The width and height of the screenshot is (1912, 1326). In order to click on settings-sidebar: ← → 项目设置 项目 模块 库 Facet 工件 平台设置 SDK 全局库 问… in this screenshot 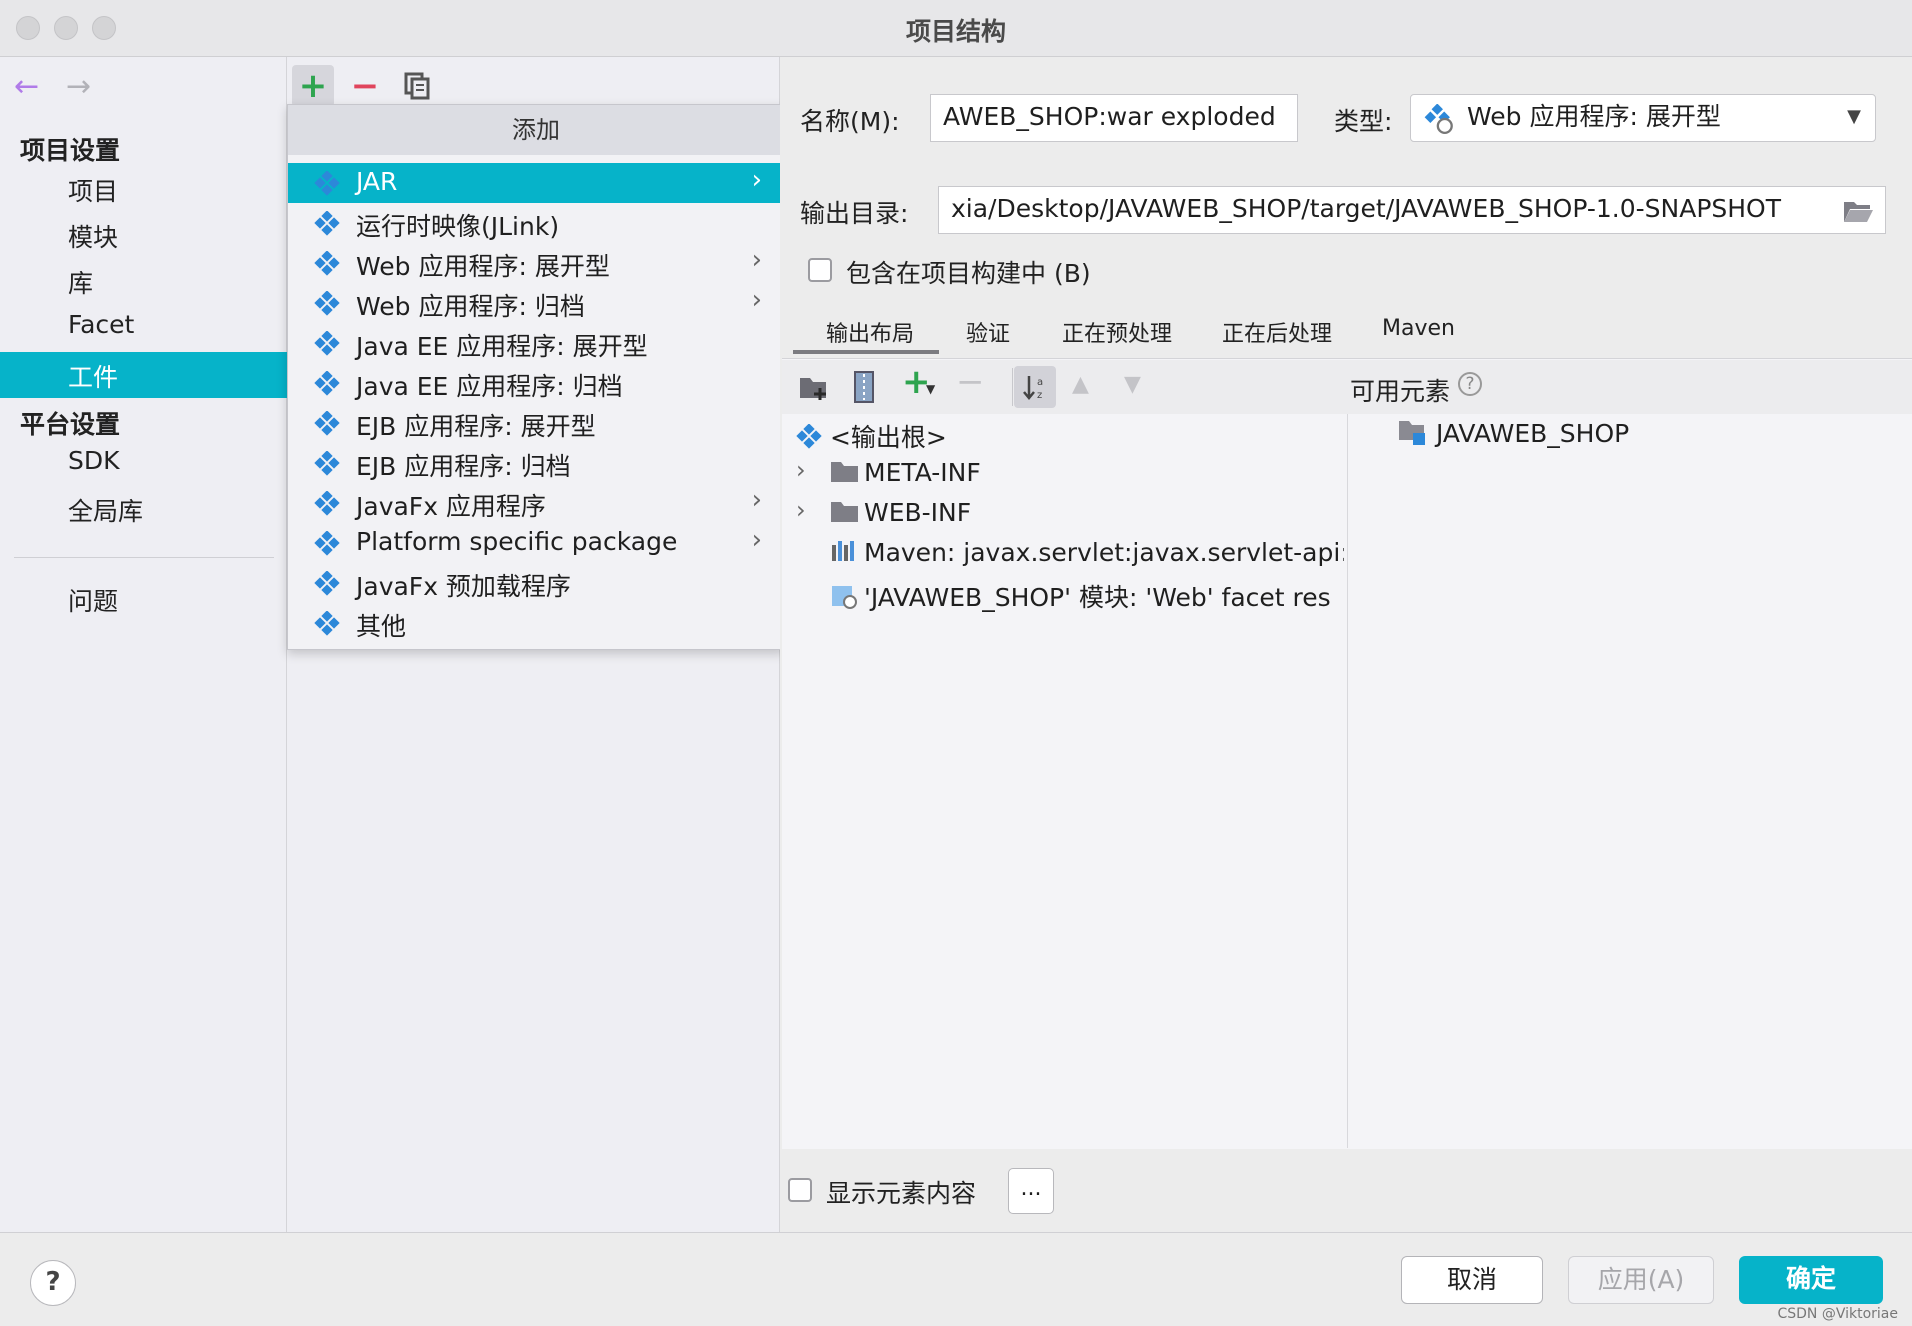, I will do `click(143, 644)`.